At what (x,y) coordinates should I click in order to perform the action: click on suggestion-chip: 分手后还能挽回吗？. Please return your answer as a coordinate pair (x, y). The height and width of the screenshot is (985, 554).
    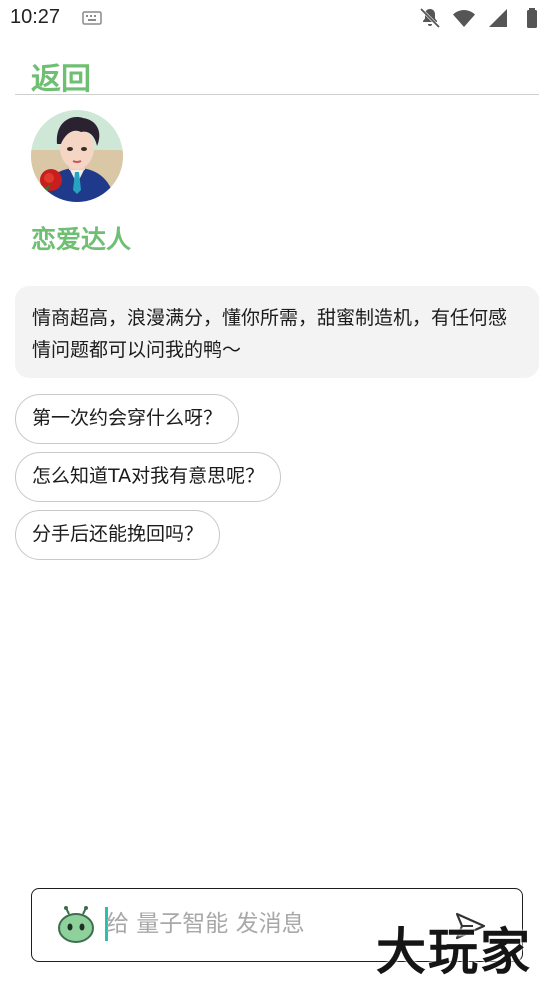
    Looking at the image, I should click on (118, 535).